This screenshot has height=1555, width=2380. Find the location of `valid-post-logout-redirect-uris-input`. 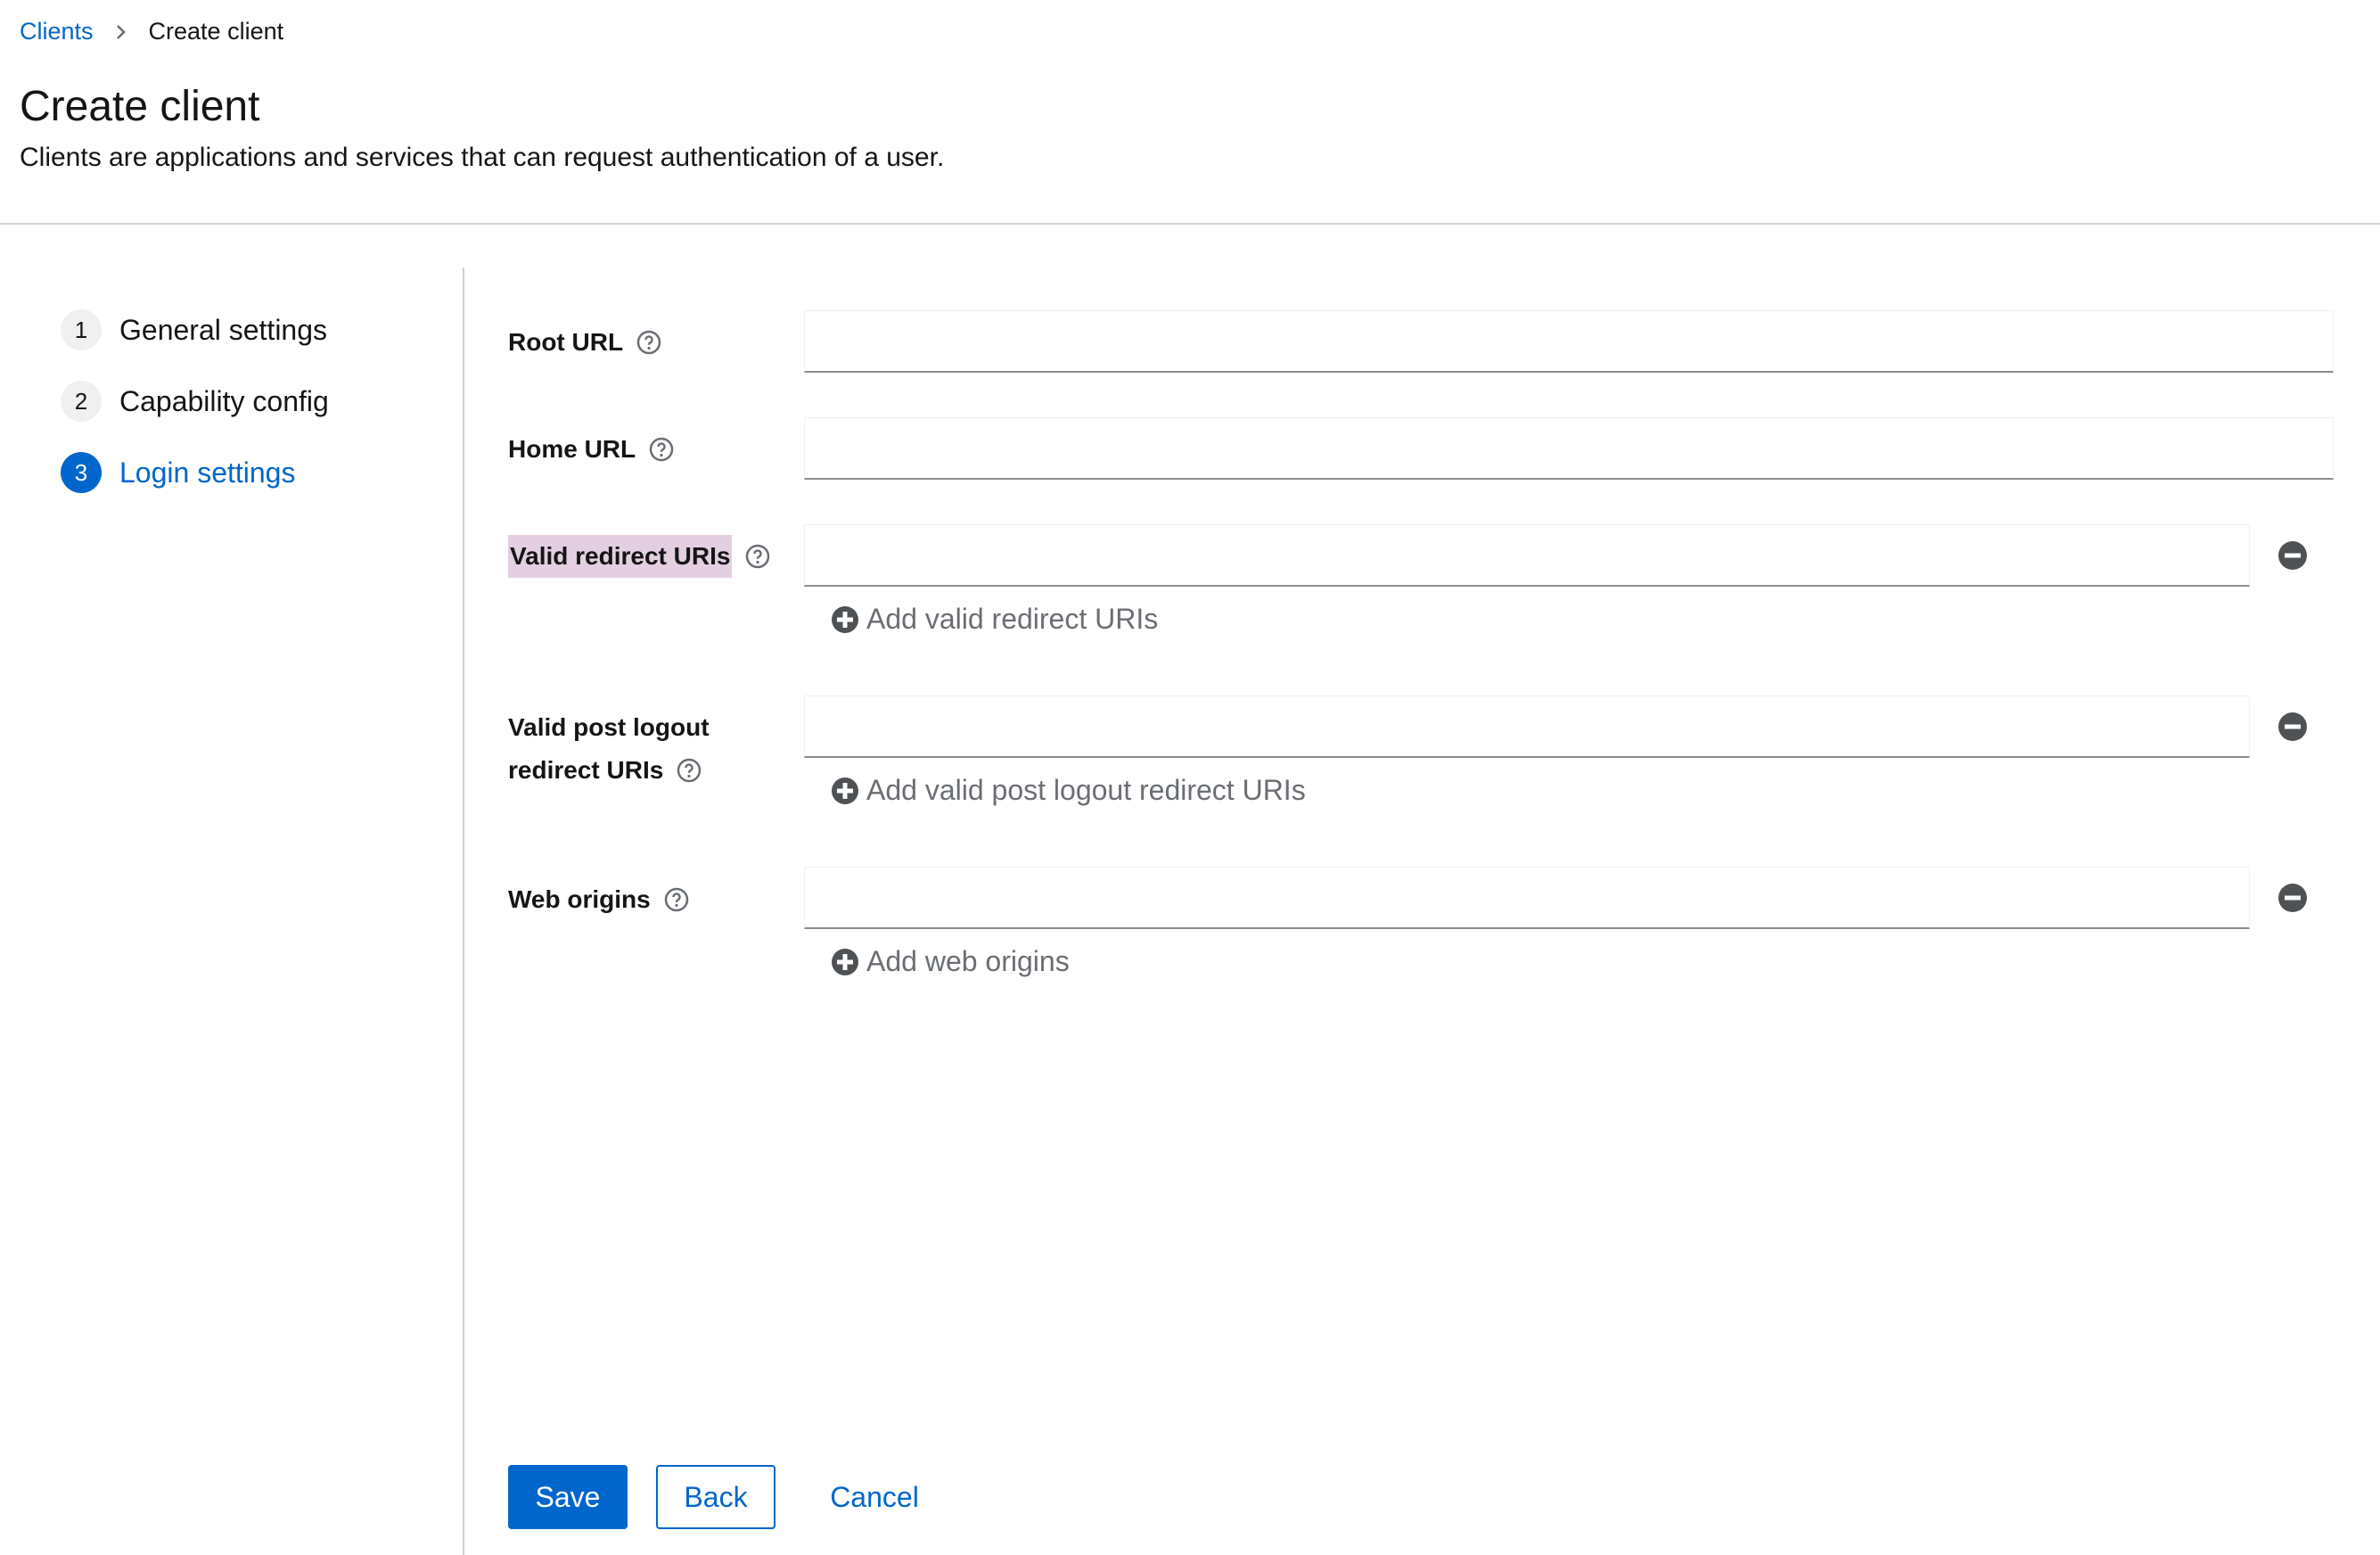

valid-post-logout-redirect-uris-input is located at coordinates (1527, 726).